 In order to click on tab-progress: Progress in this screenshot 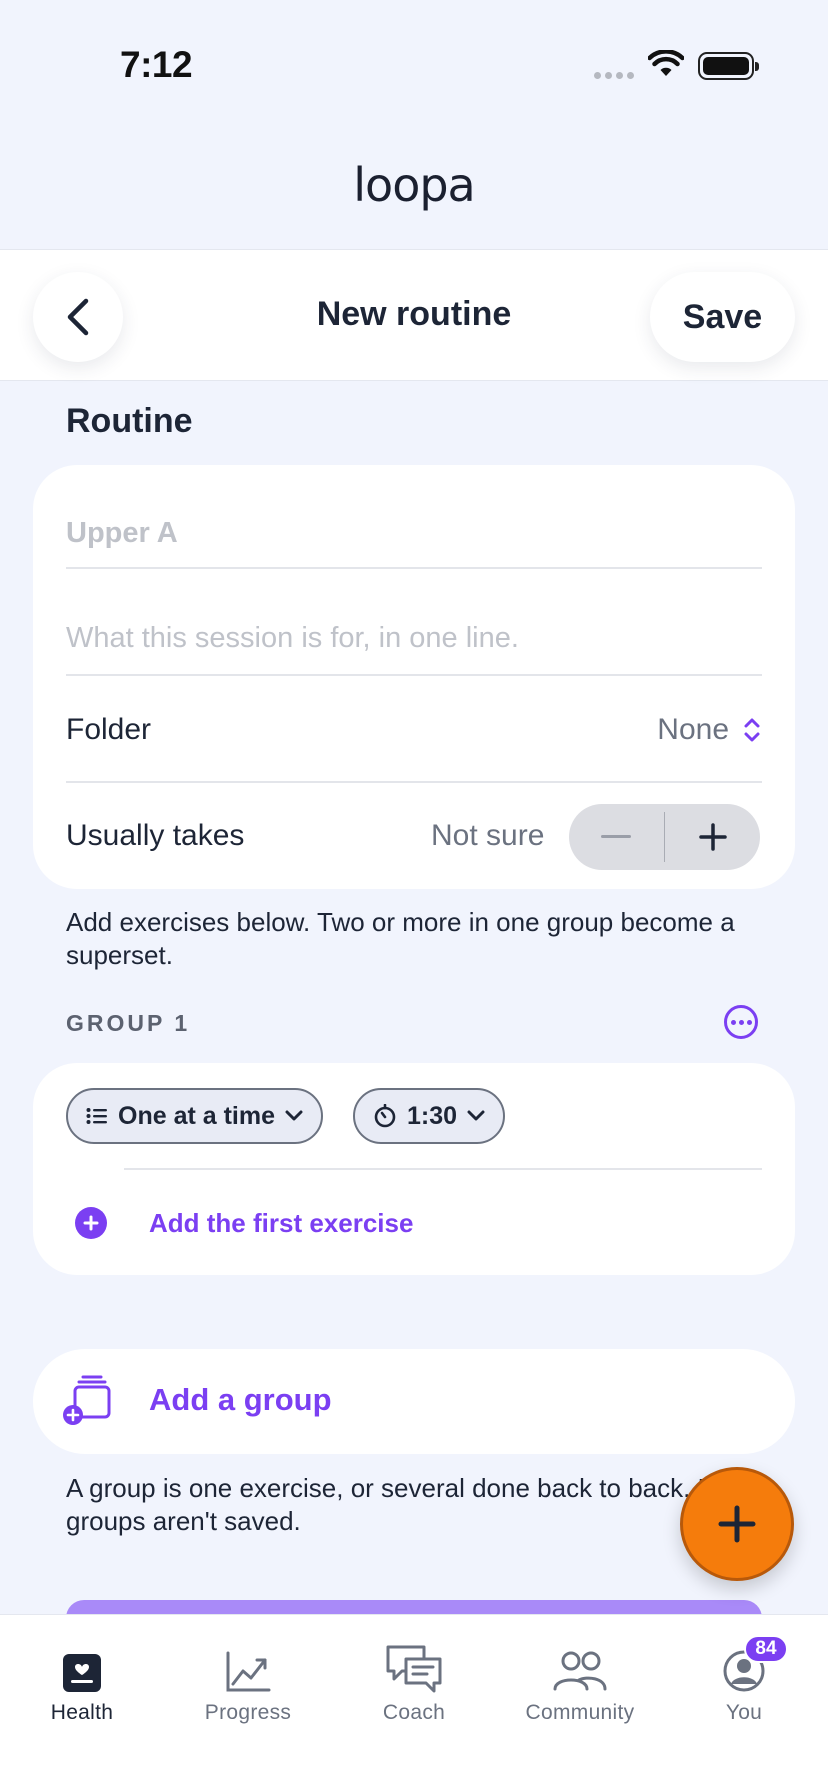, I will do `click(248, 1681)`.